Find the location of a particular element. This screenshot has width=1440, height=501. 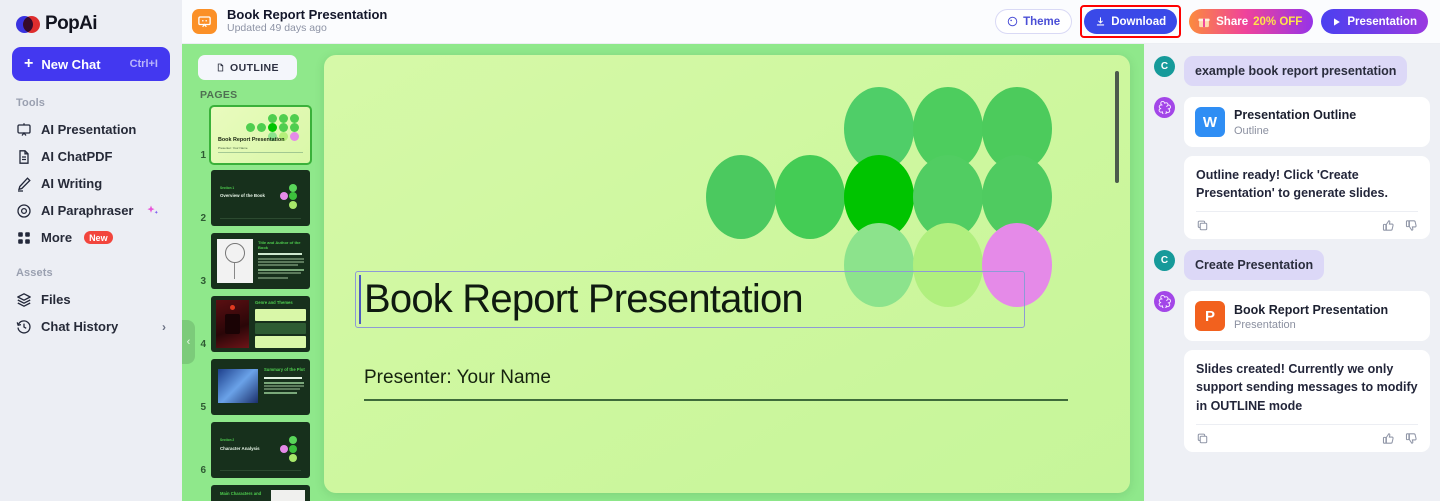

tab-outline: OUTLINE is located at coordinates (247, 67).